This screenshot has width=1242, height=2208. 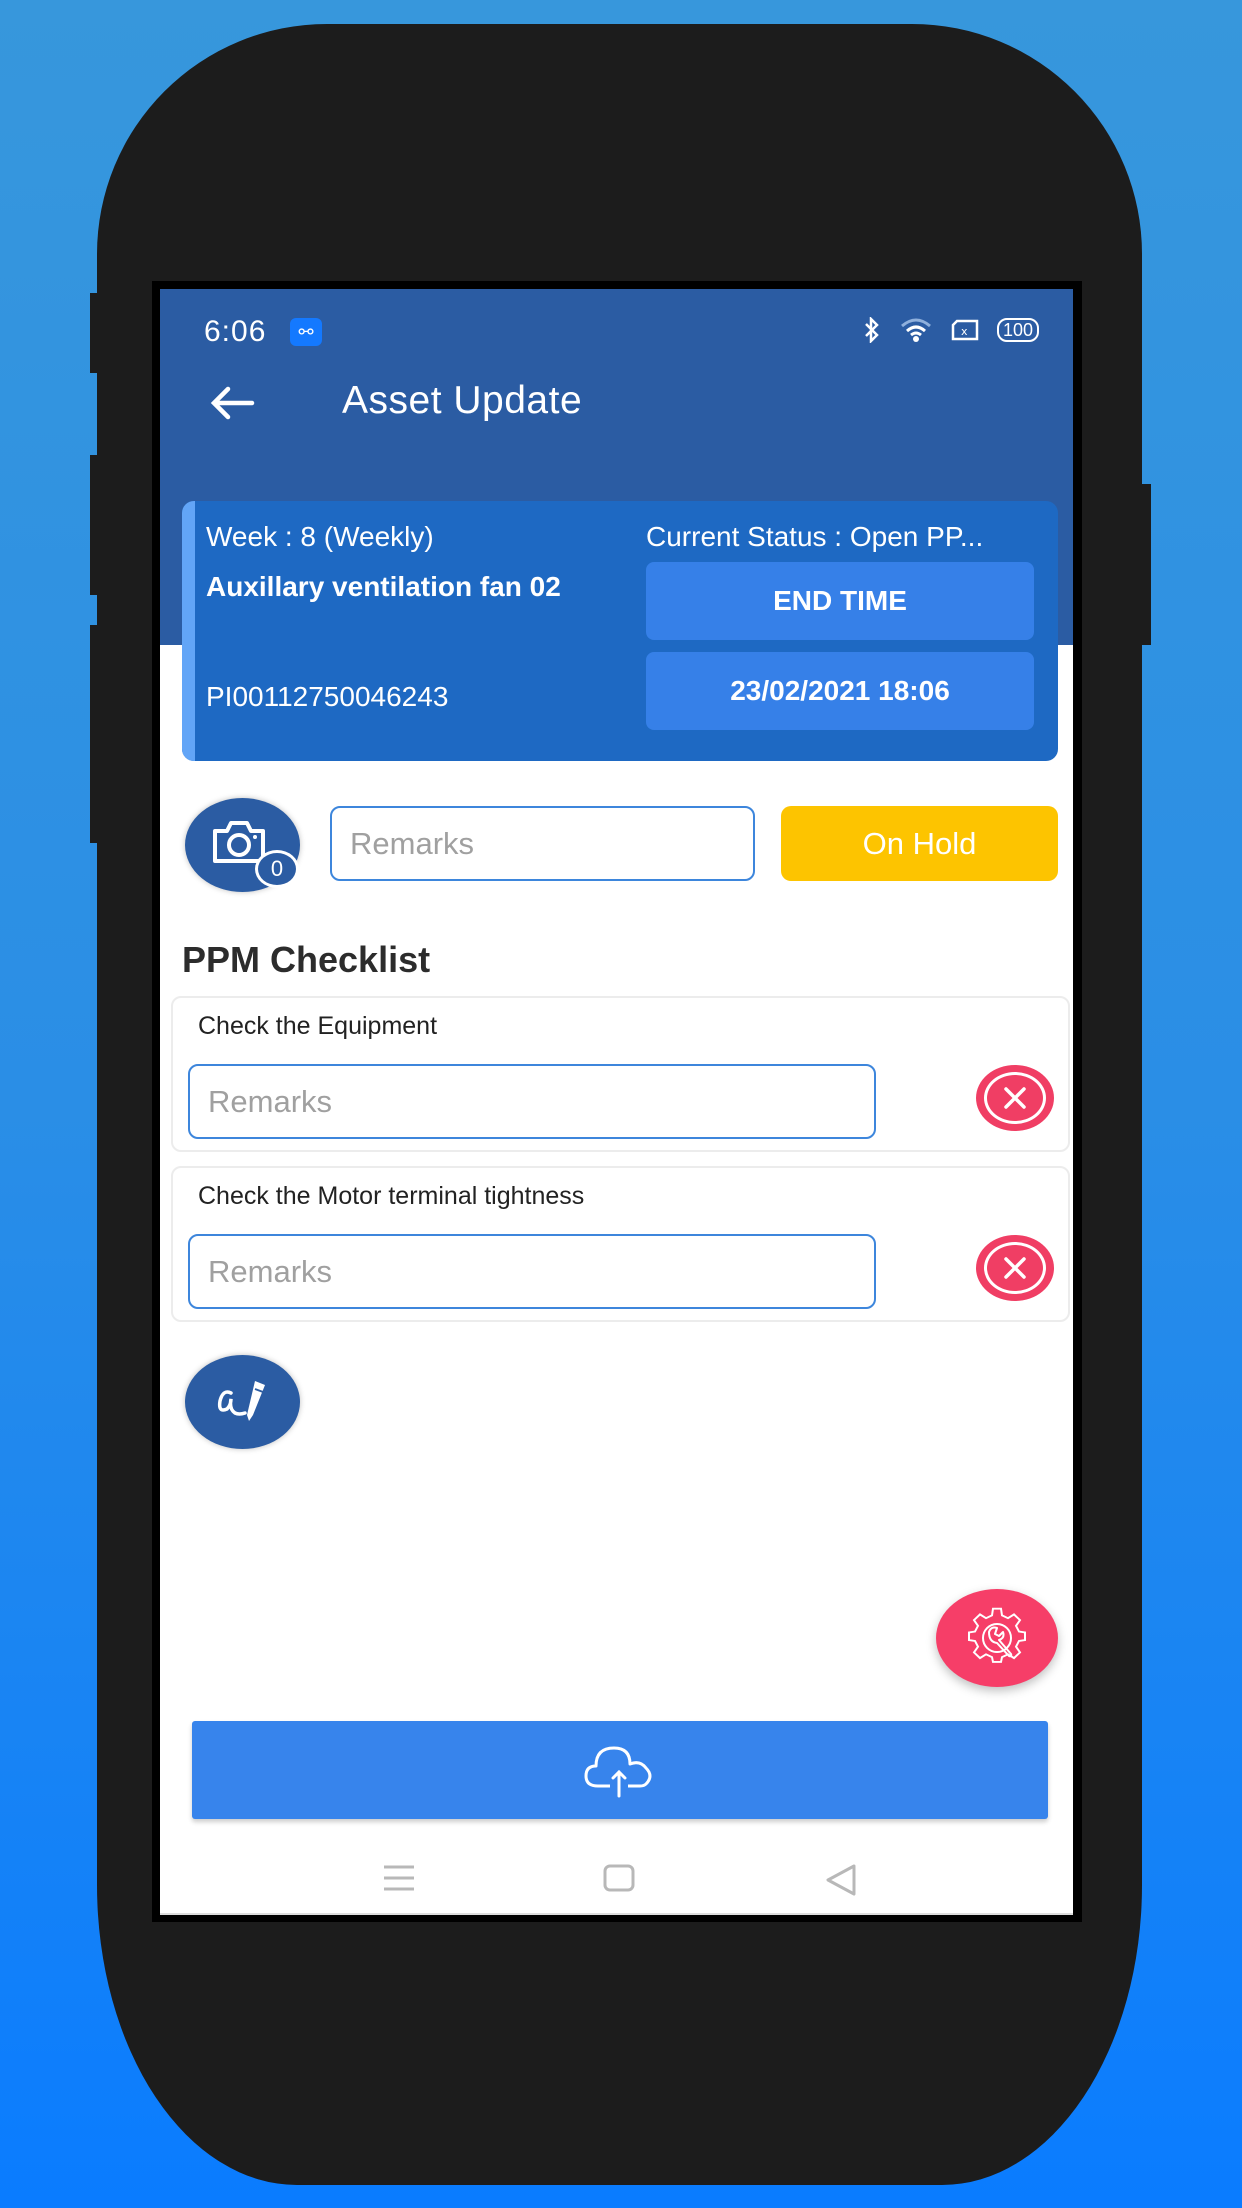 I want to click on on-hold-button: On Hold, so click(x=919, y=843).